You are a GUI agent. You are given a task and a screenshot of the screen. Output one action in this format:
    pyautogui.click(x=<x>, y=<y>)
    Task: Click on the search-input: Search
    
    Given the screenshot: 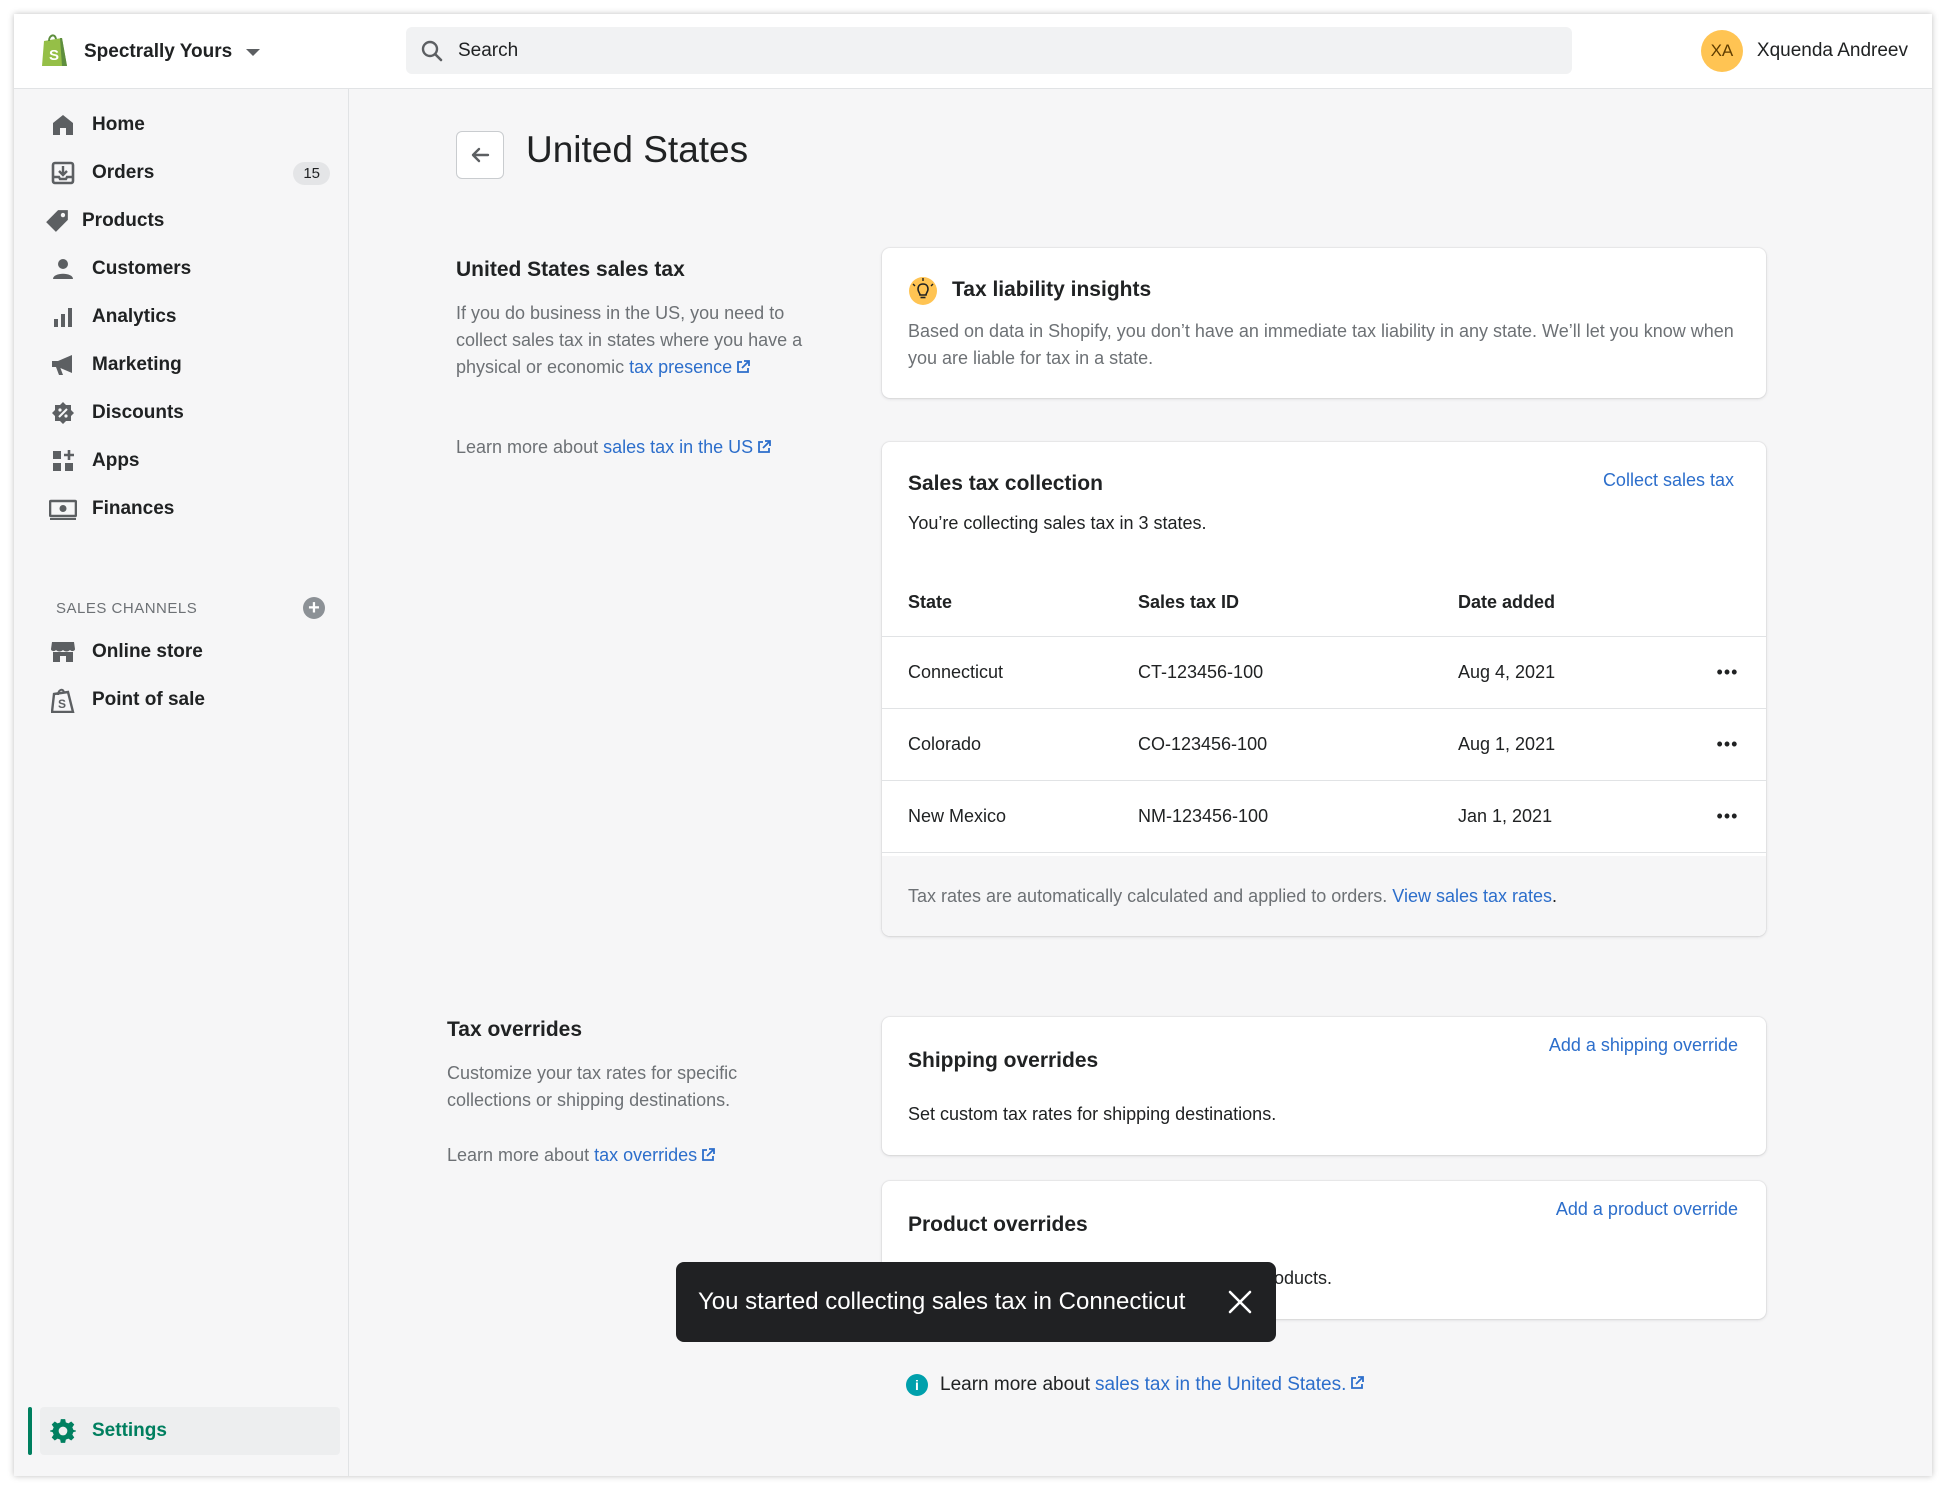 What is the action you would take?
    pyautogui.click(x=488, y=51)
    